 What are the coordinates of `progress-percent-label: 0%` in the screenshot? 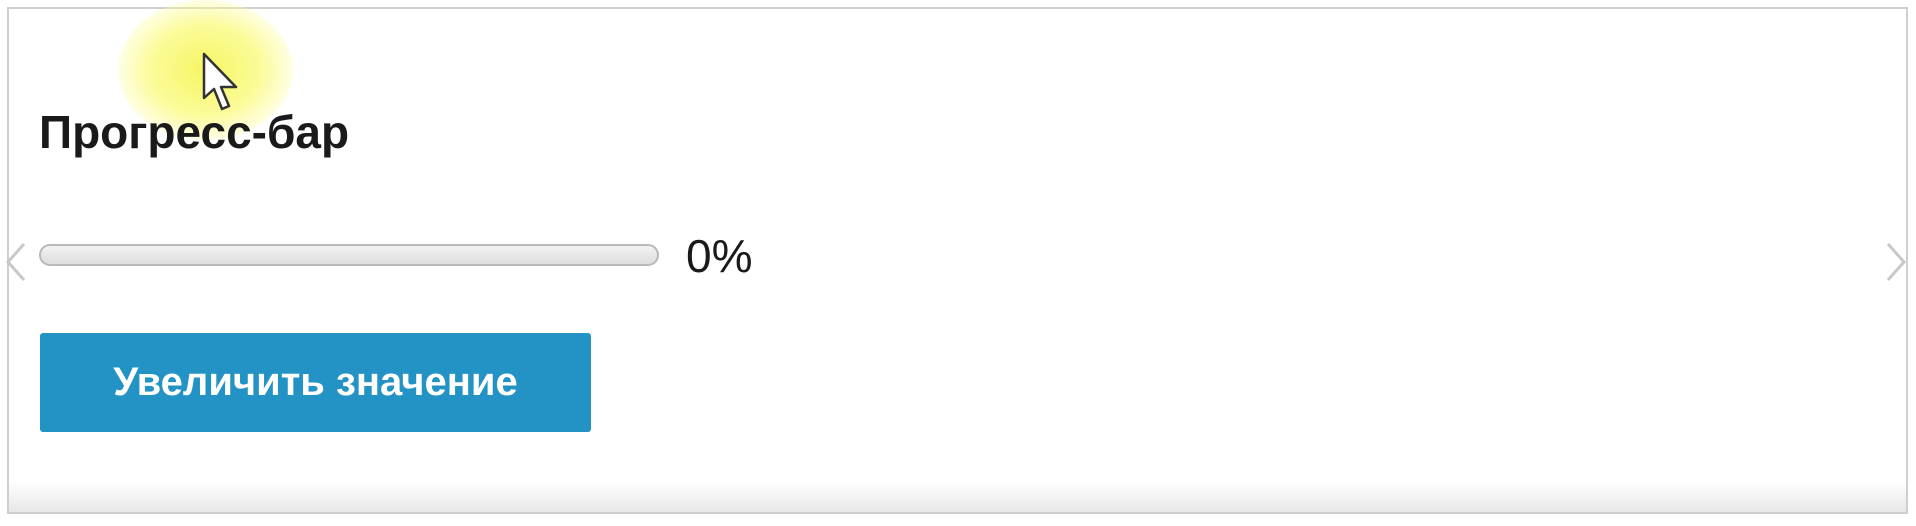 It's located at (719, 256).